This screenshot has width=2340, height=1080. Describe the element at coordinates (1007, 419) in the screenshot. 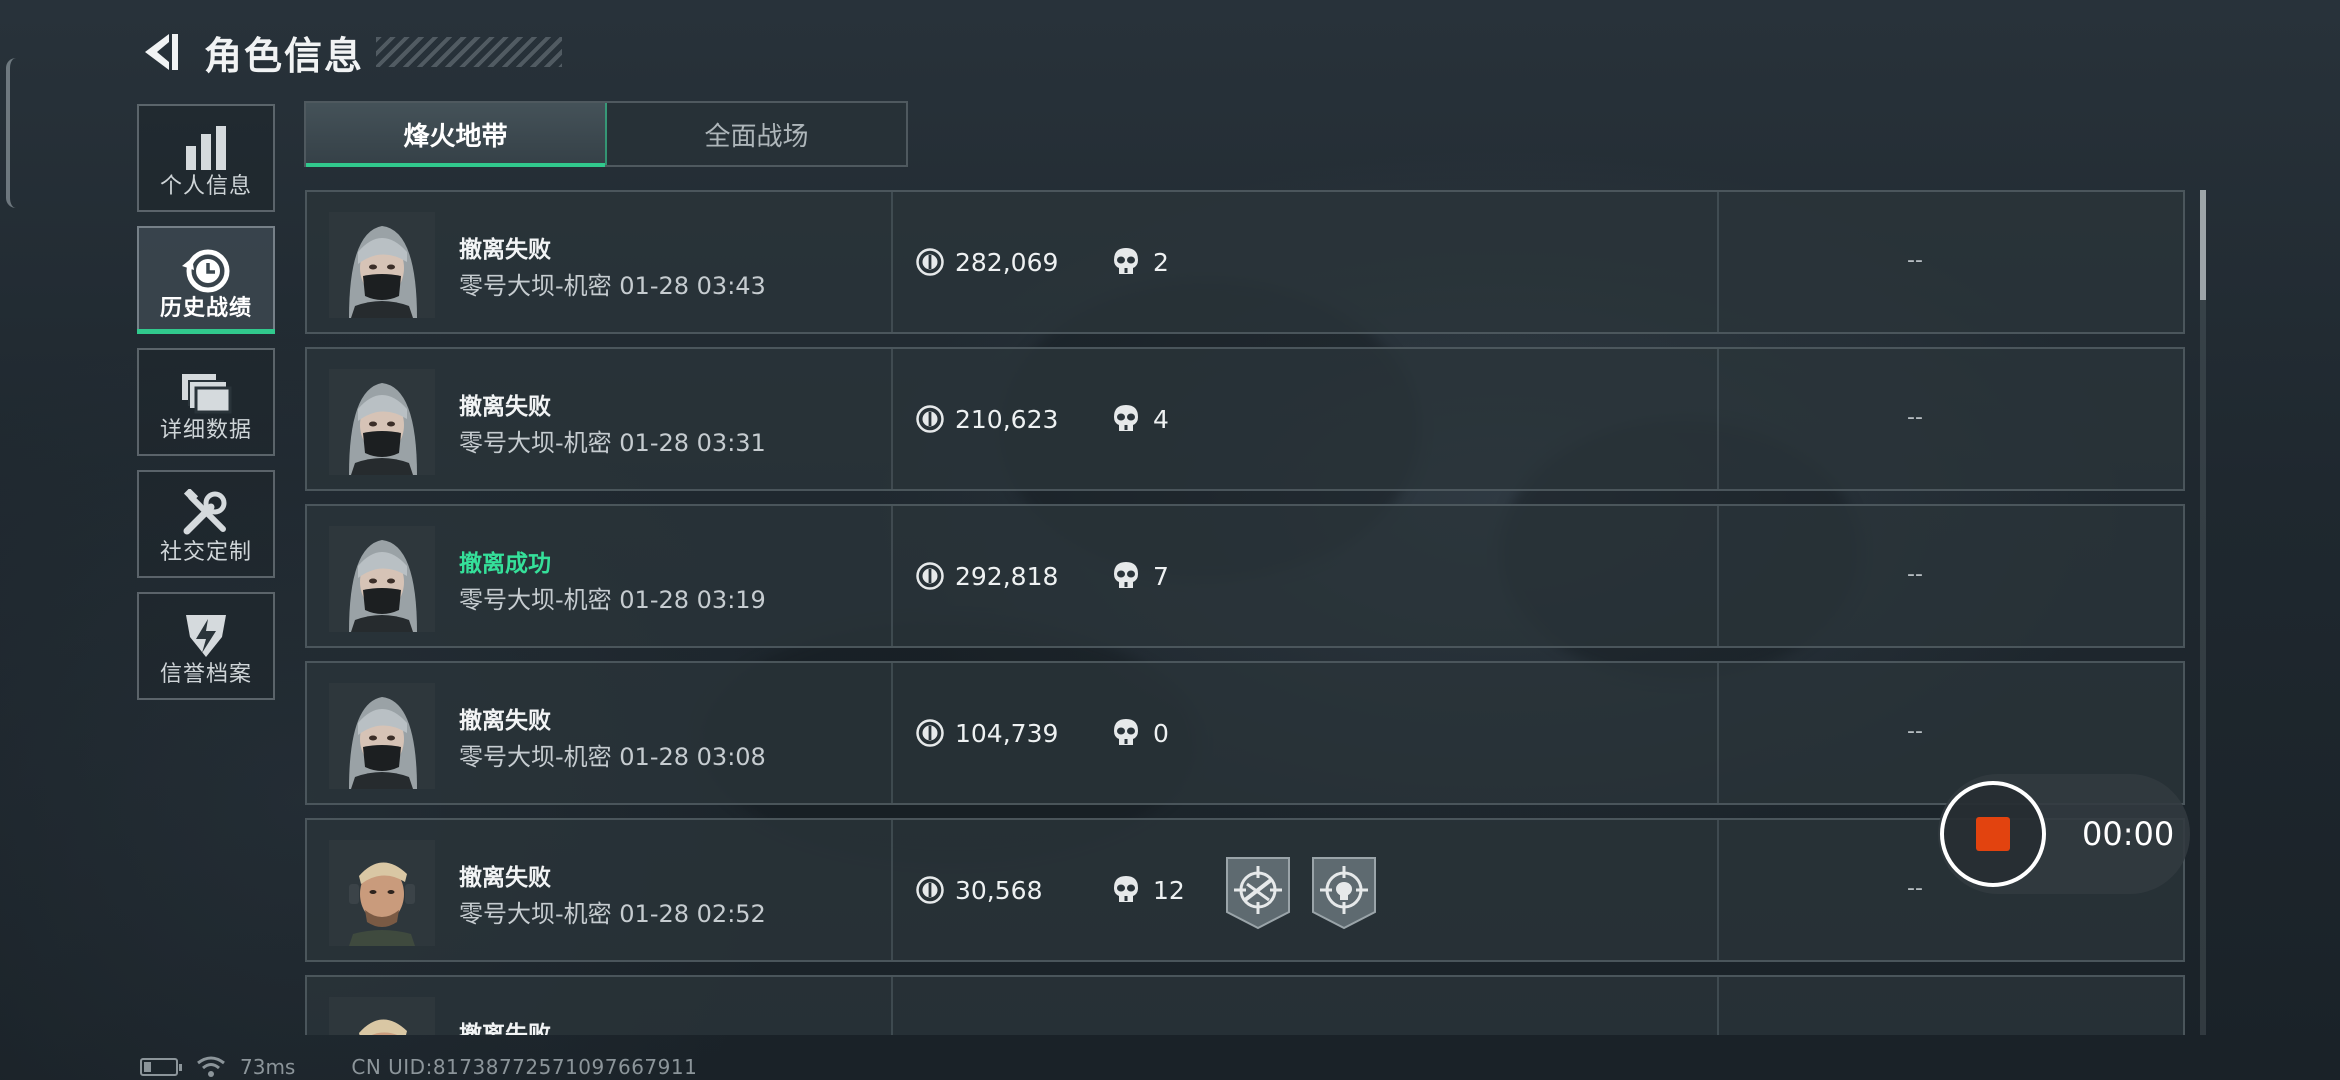

I see `loot-value: 210,623` at that location.